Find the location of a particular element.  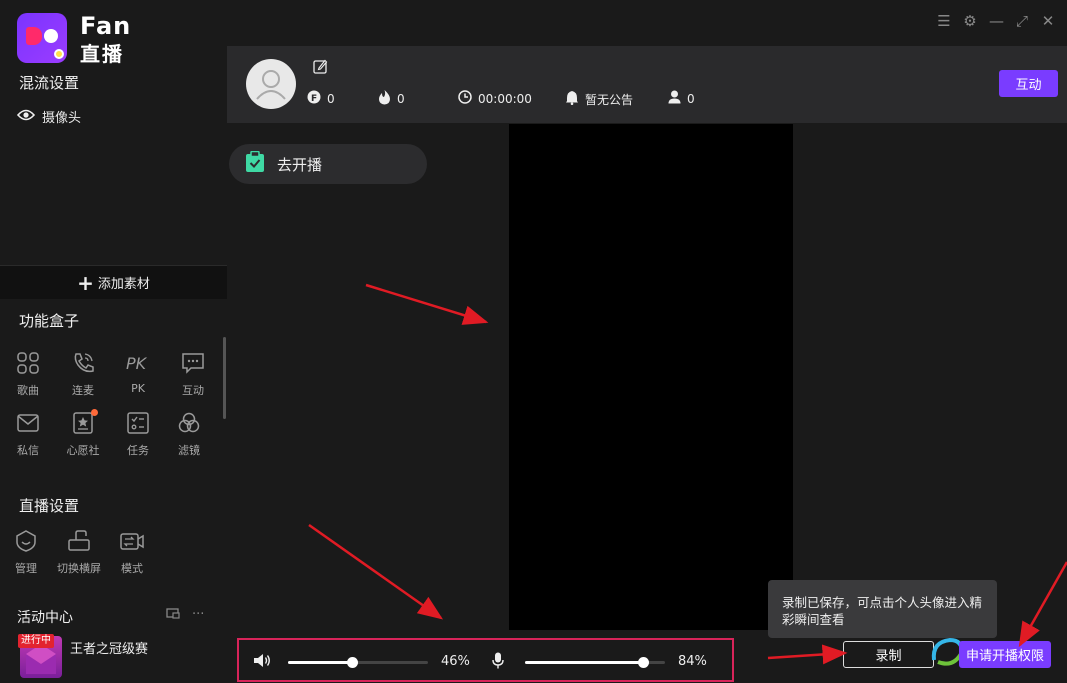

duration-stat: 00:00:00 is located at coordinates (495, 98).